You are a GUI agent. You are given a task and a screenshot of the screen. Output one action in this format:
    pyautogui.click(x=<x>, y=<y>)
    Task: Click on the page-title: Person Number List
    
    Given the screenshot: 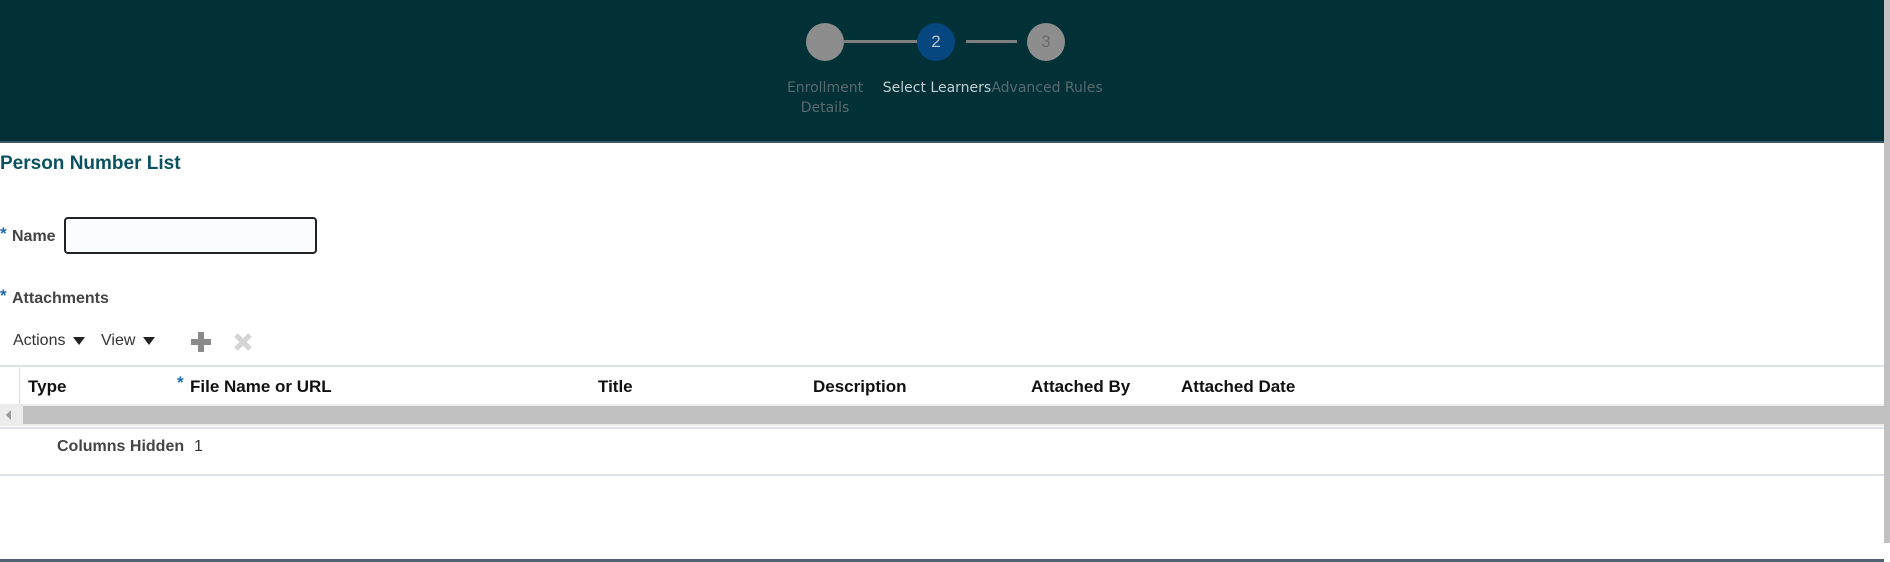 What is the action you would take?
    pyautogui.click(x=90, y=163)
    